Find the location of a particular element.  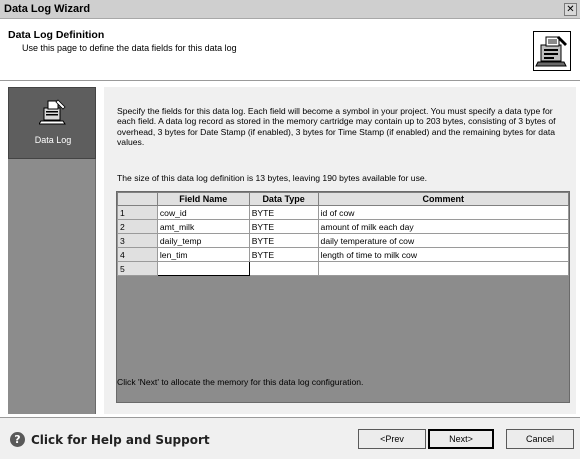

cancel-button: Cancel is located at coordinates (540, 439).